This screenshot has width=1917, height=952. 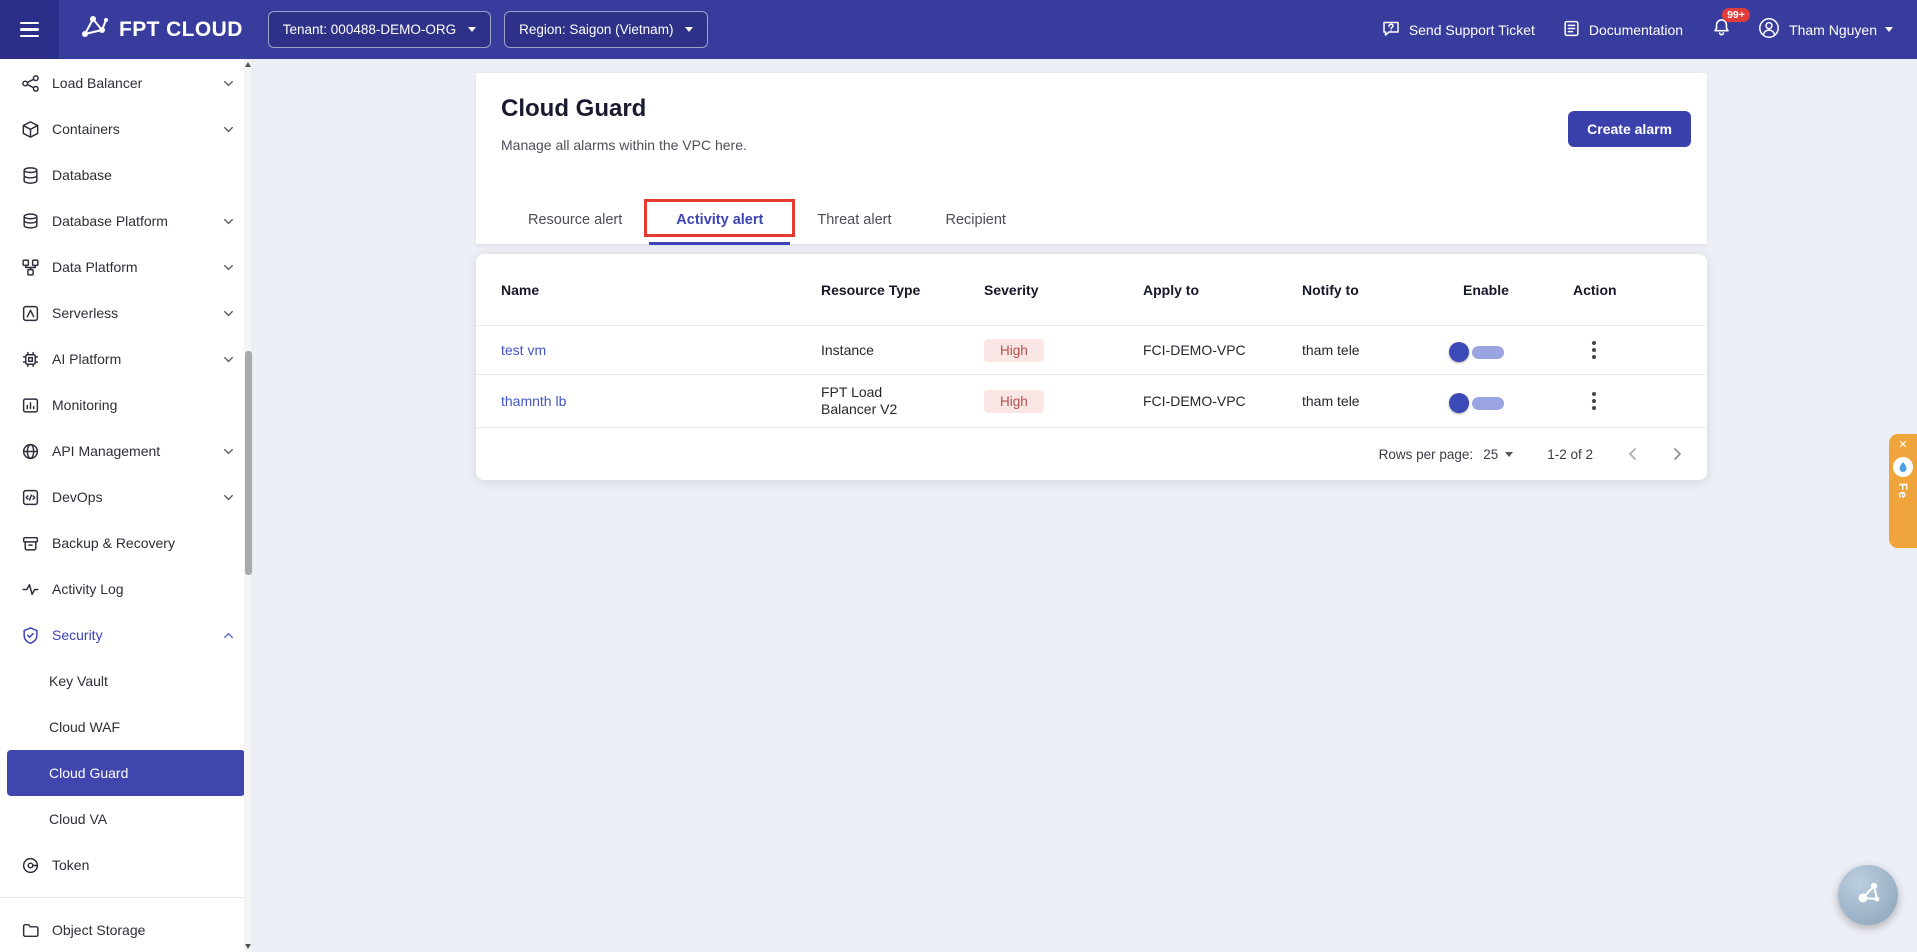 I want to click on feedback-tab: ✕ Fe, so click(x=1903, y=491).